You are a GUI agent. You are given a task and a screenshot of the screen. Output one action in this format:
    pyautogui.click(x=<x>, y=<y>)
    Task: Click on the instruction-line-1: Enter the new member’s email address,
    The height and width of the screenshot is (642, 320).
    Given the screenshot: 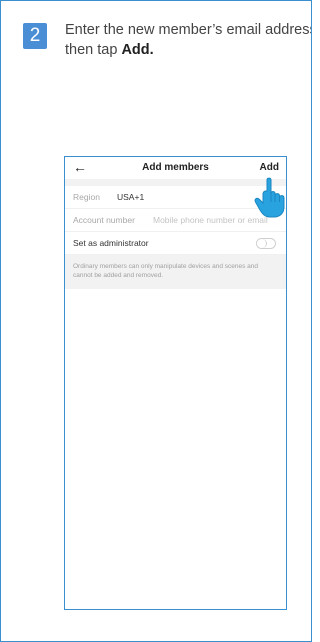 What is the action you would take?
    pyautogui.click(x=188, y=30)
    